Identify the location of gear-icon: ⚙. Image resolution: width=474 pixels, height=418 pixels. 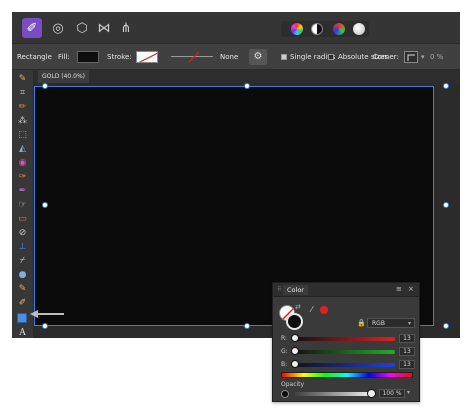
(258, 57).